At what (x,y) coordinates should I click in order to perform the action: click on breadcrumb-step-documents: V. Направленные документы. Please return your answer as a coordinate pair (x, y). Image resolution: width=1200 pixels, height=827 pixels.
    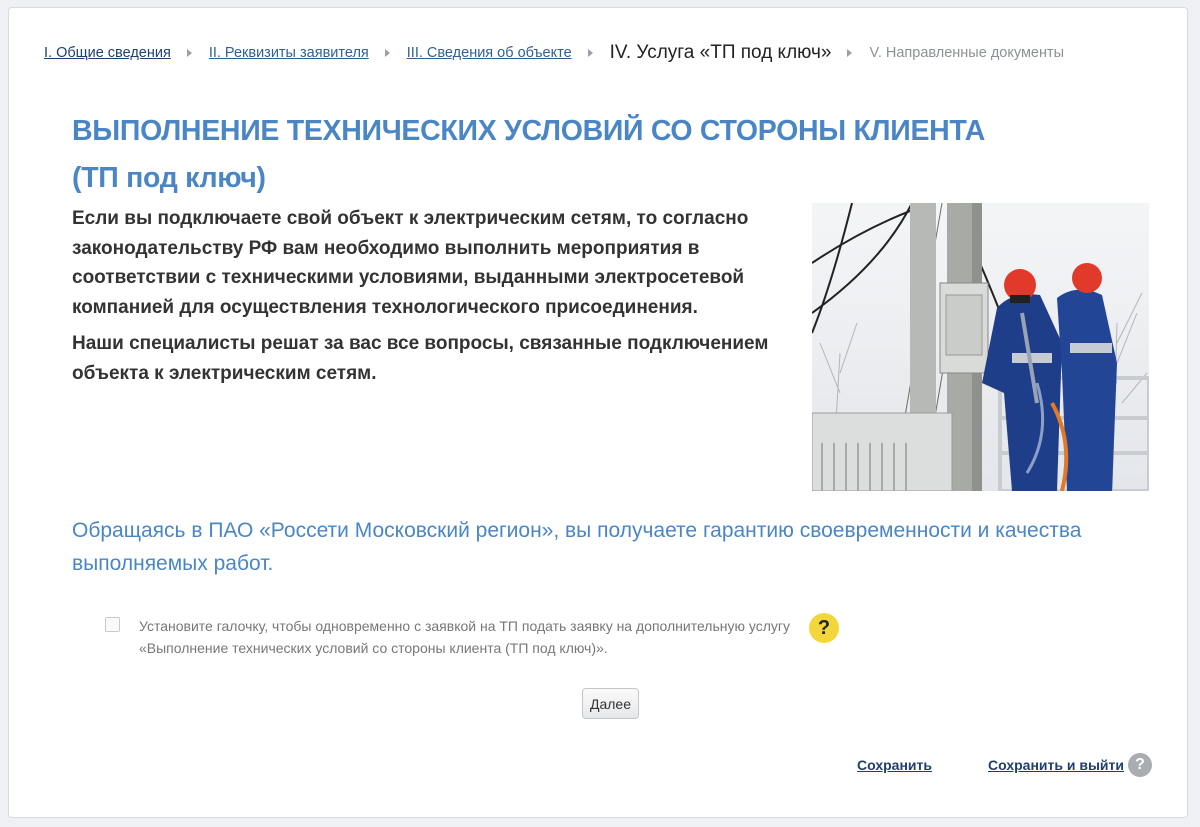
    Looking at the image, I should click on (967, 53).